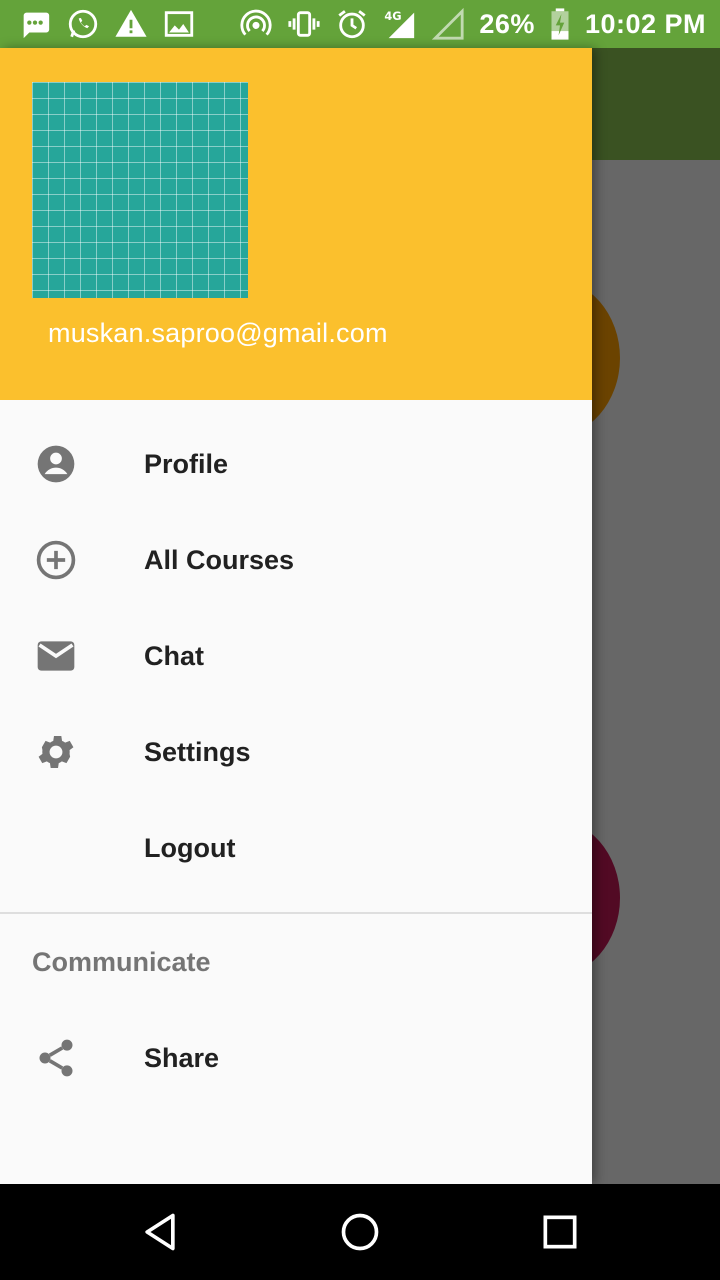 Image resolution: width=720 pixels, height=1280 pixels. I want to click on menu-item-settings: Settings, so click(296, 752).